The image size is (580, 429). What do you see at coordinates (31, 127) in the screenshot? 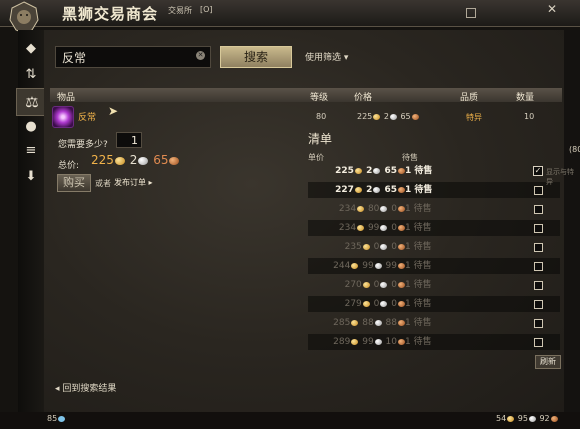
I see `coin-stack-icon: ●` at bounding box center [31, 127].